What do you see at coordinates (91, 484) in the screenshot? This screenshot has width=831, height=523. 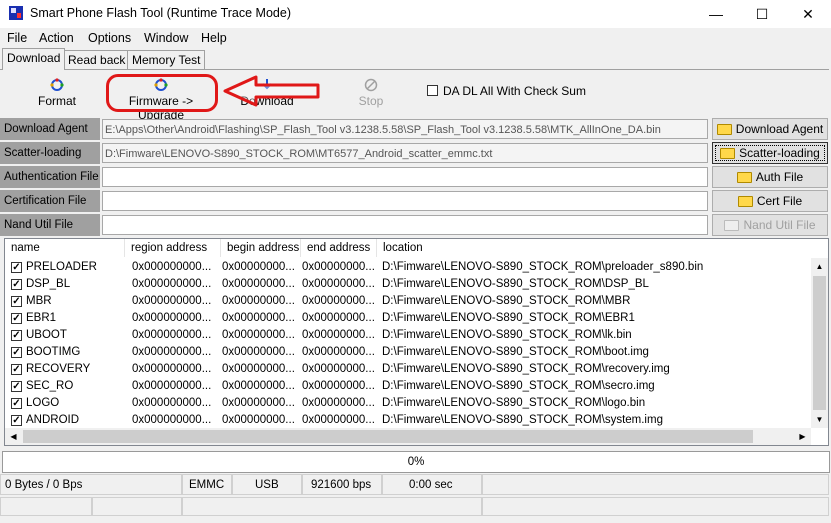 I see `status-transfer: 0 Bytes / 0 Bps` at bounding box center [91, 484].